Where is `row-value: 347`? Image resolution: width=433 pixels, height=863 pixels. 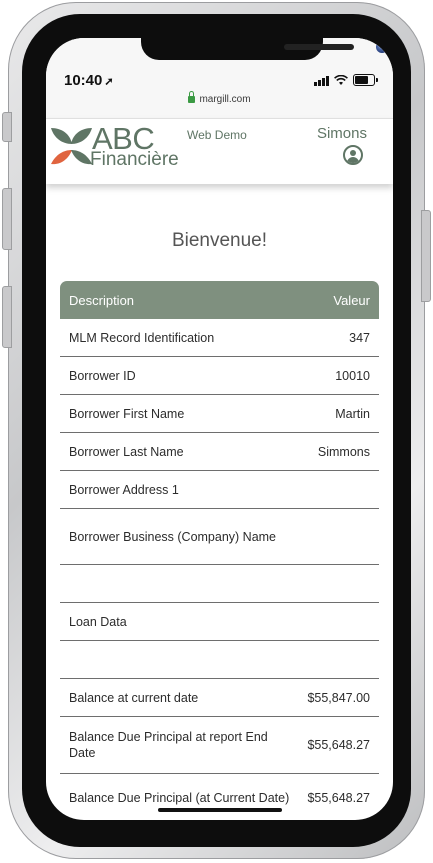 row-value: 347 is located at coordinates (359, 337).